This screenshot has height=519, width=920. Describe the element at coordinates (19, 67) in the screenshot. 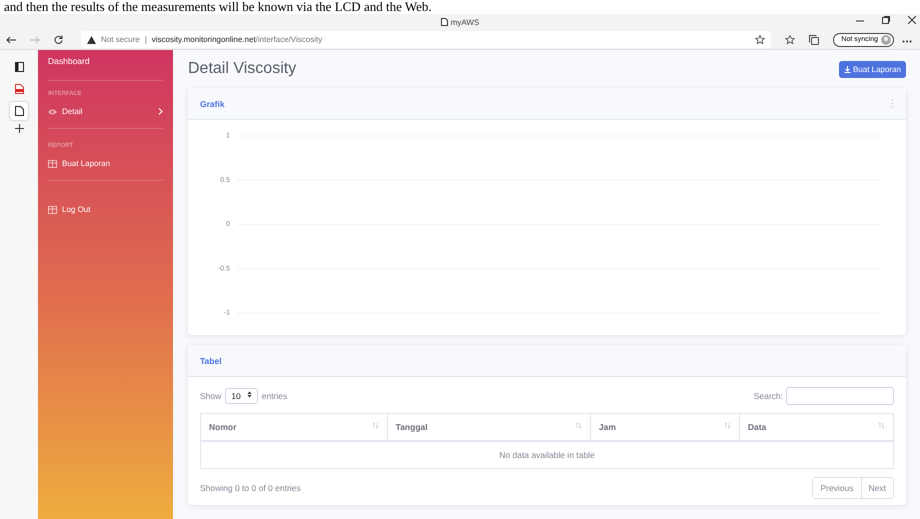

I see `panel-icon` at that location.